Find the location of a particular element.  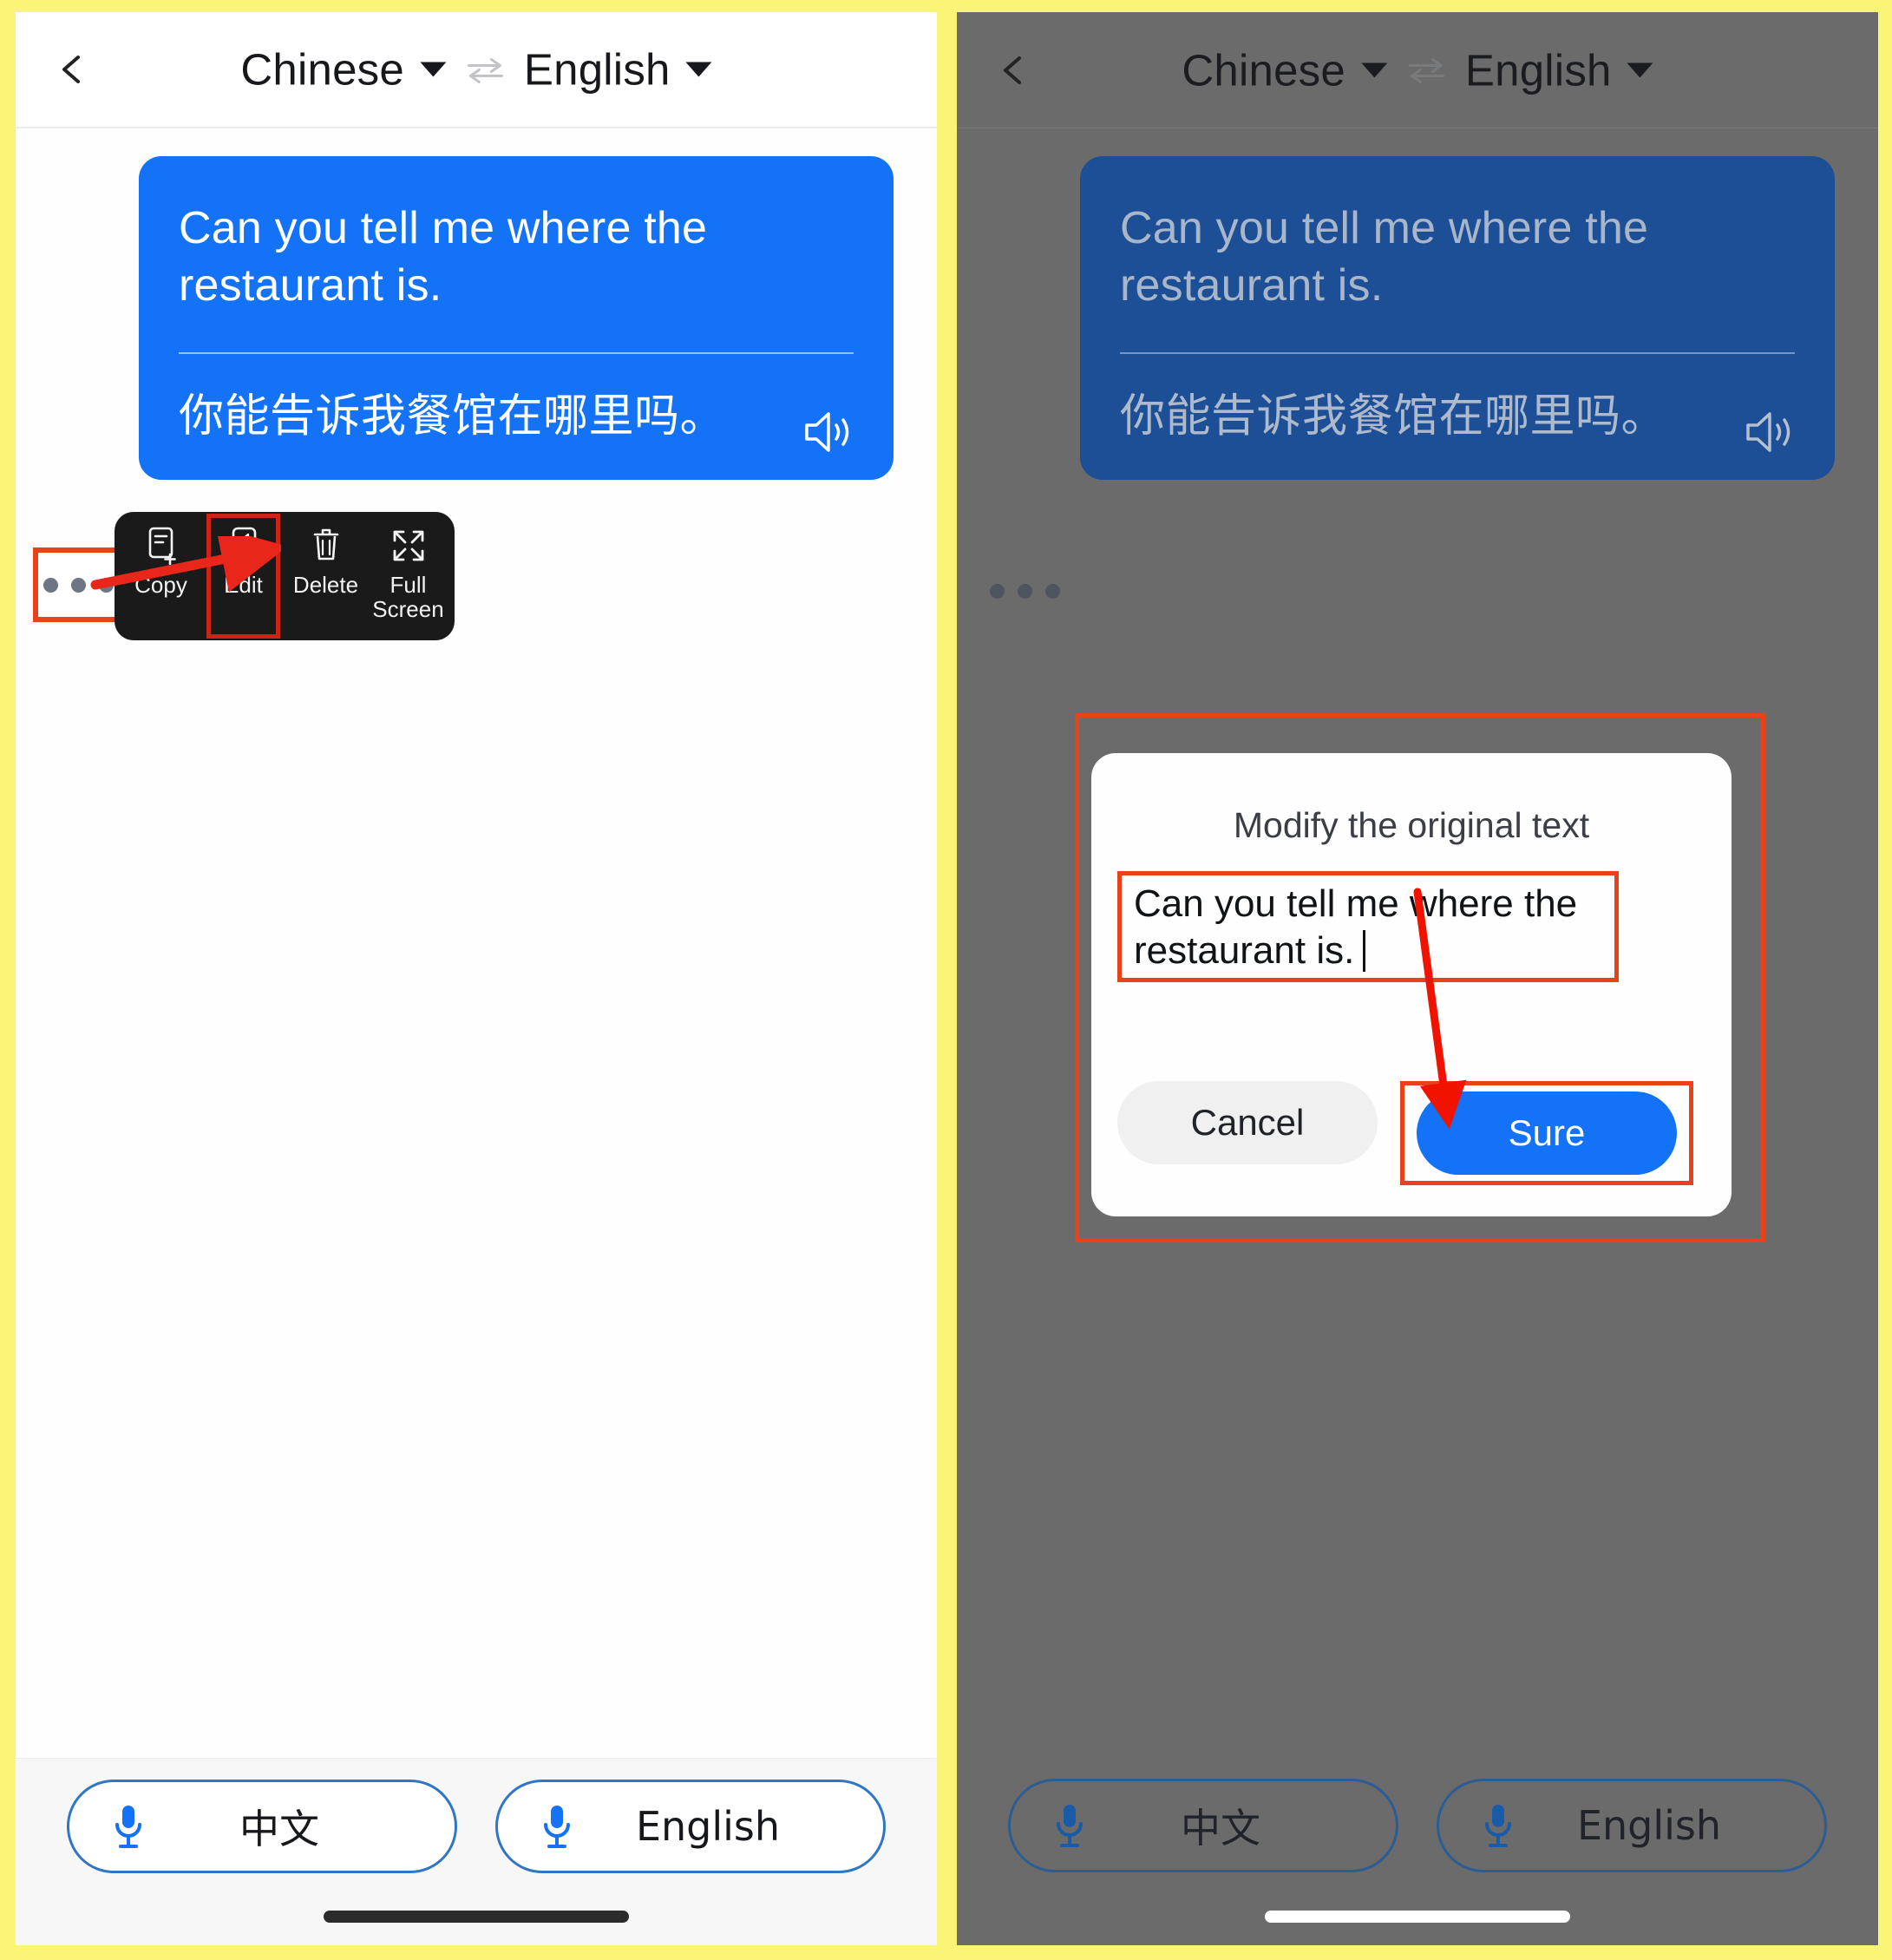

text-cursor is located at coordinates (1364, 950).